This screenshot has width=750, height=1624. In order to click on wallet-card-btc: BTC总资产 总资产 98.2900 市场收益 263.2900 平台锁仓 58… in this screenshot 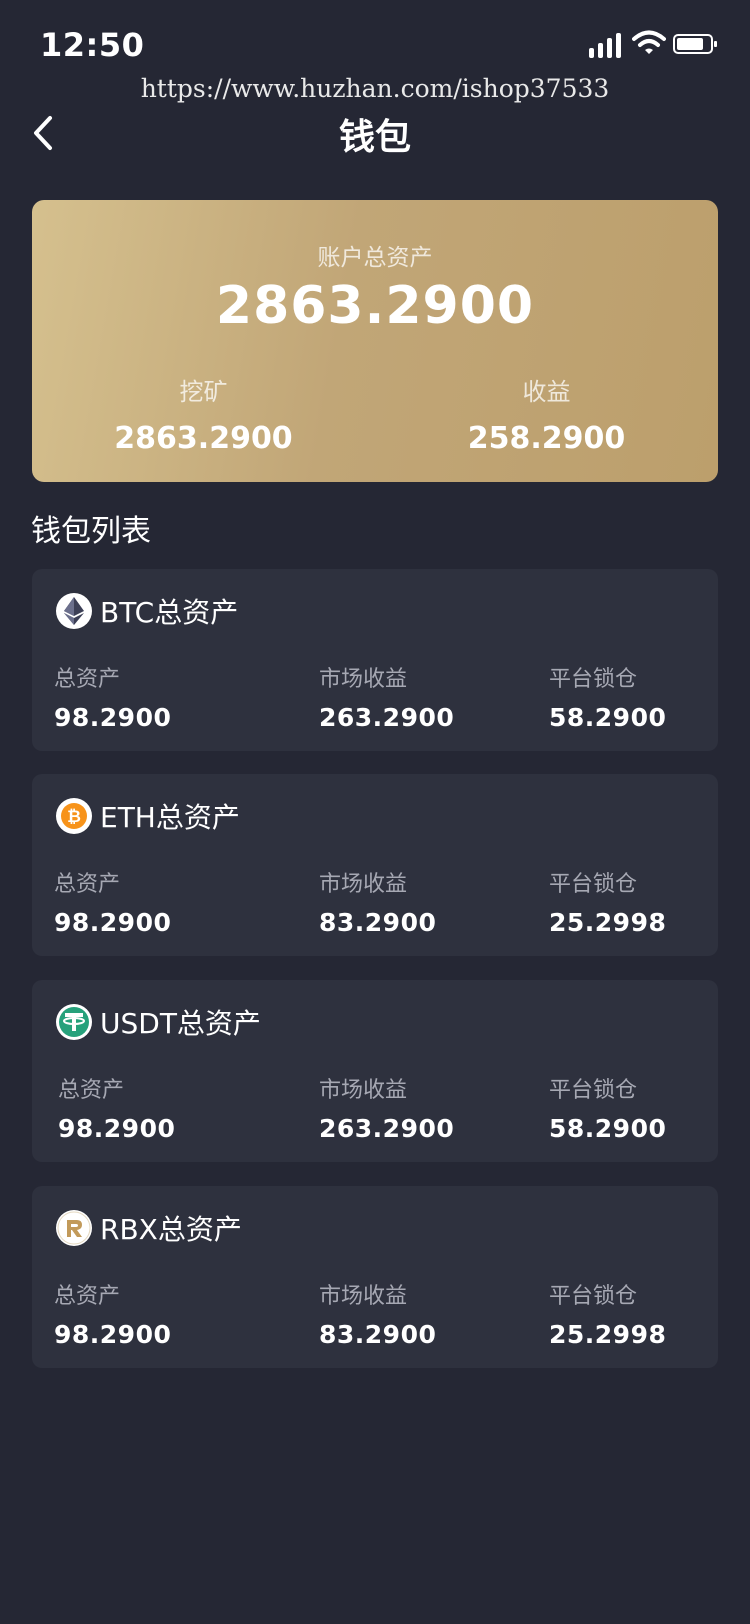, I will do `click(375, 660)`.